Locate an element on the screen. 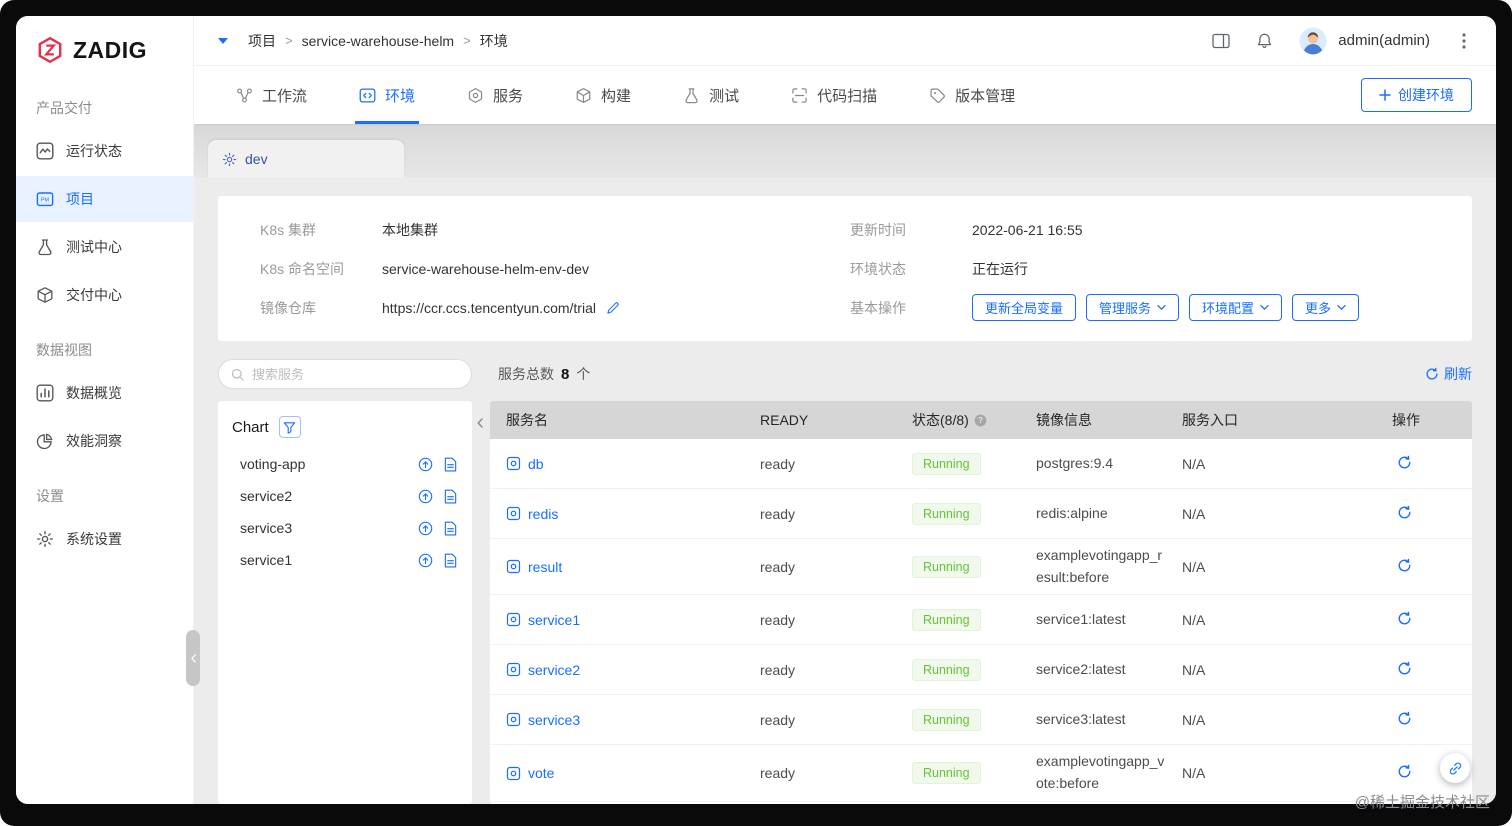 The width and height of the screenshot is (1512, 826). service-total-count: 8 is located at coordinates (565, 374).